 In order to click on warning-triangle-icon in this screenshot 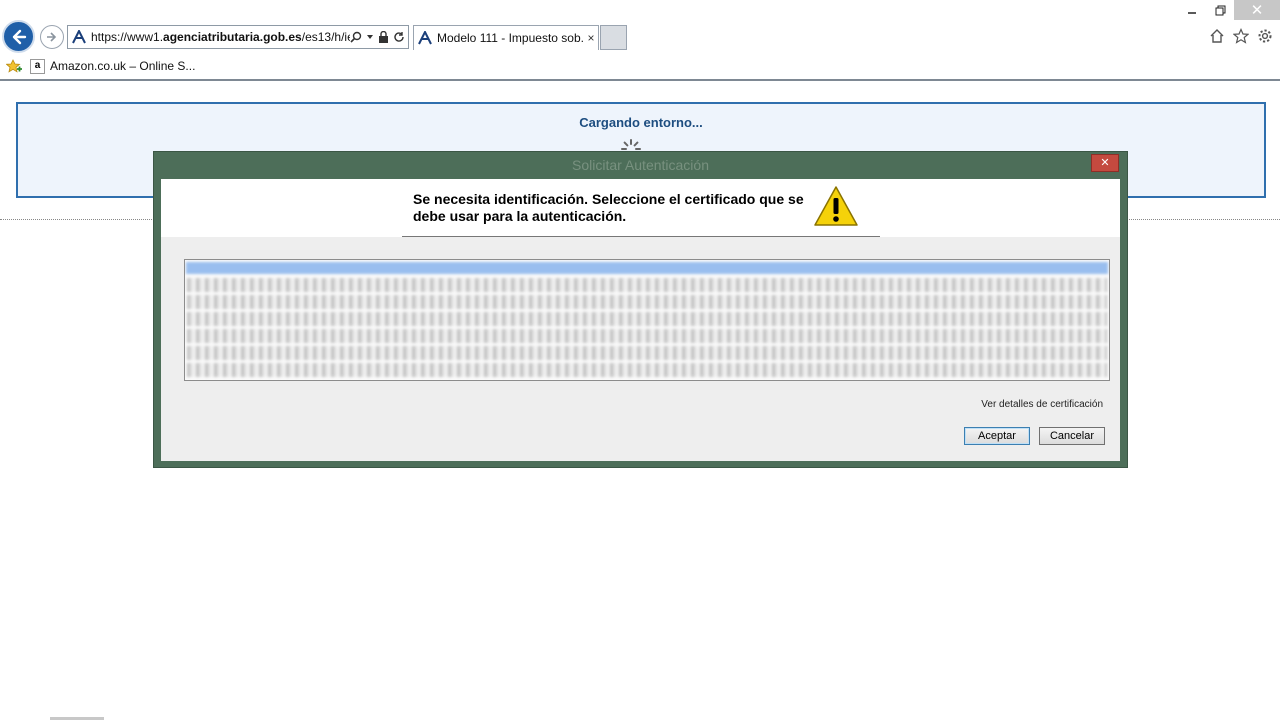, I will do `click(836, 206)`.